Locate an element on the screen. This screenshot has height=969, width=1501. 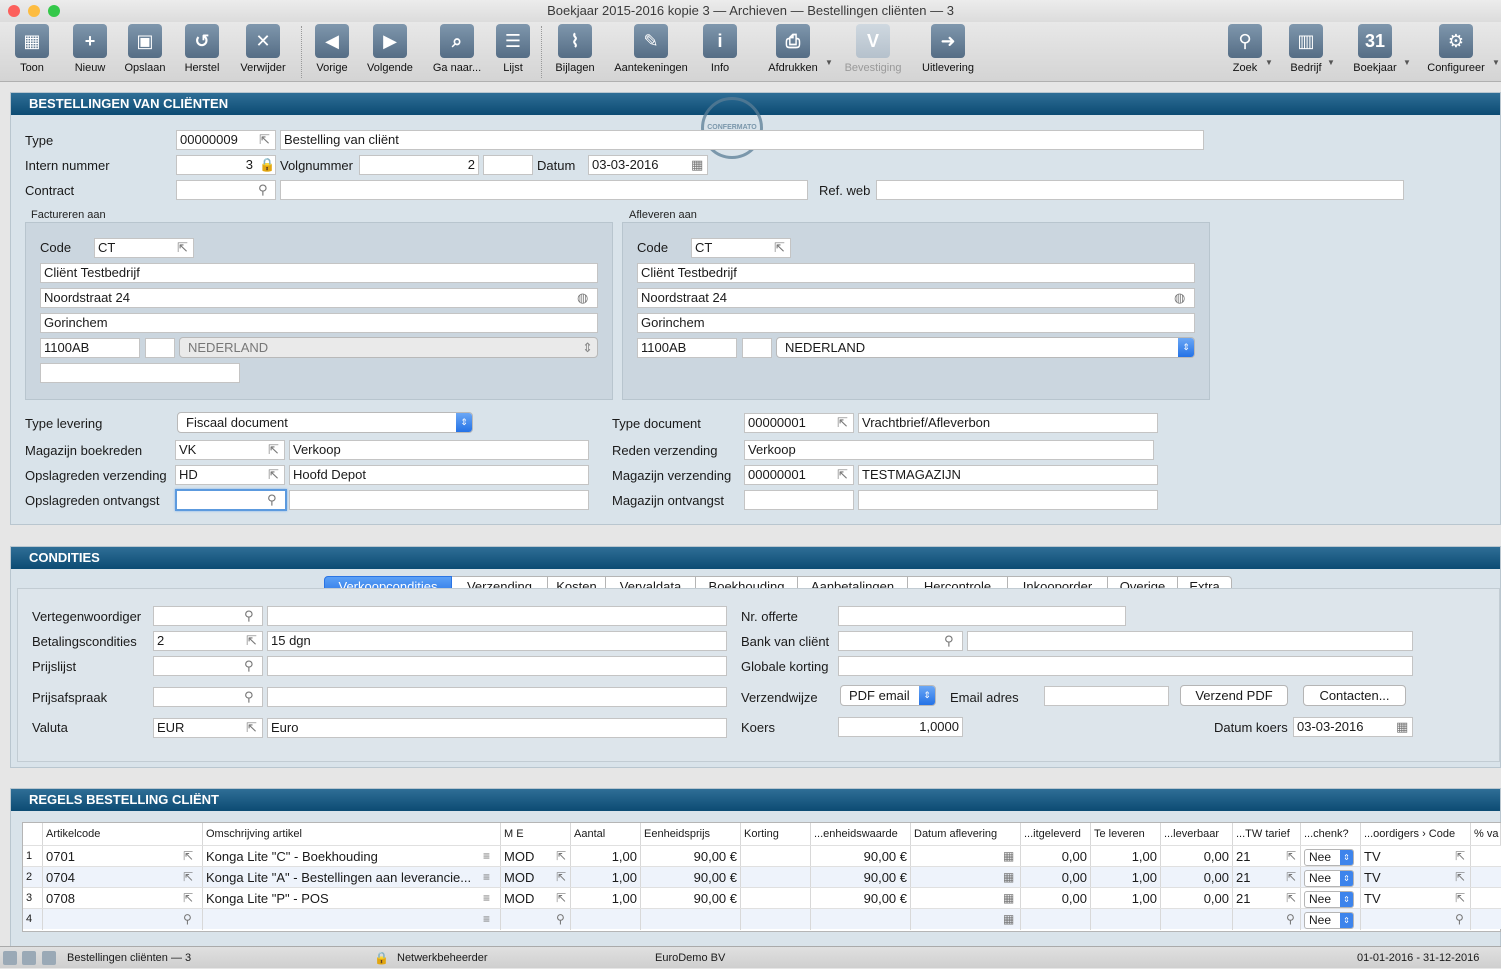
cell-uitgeleverd is located at coordinates (1056, 919).